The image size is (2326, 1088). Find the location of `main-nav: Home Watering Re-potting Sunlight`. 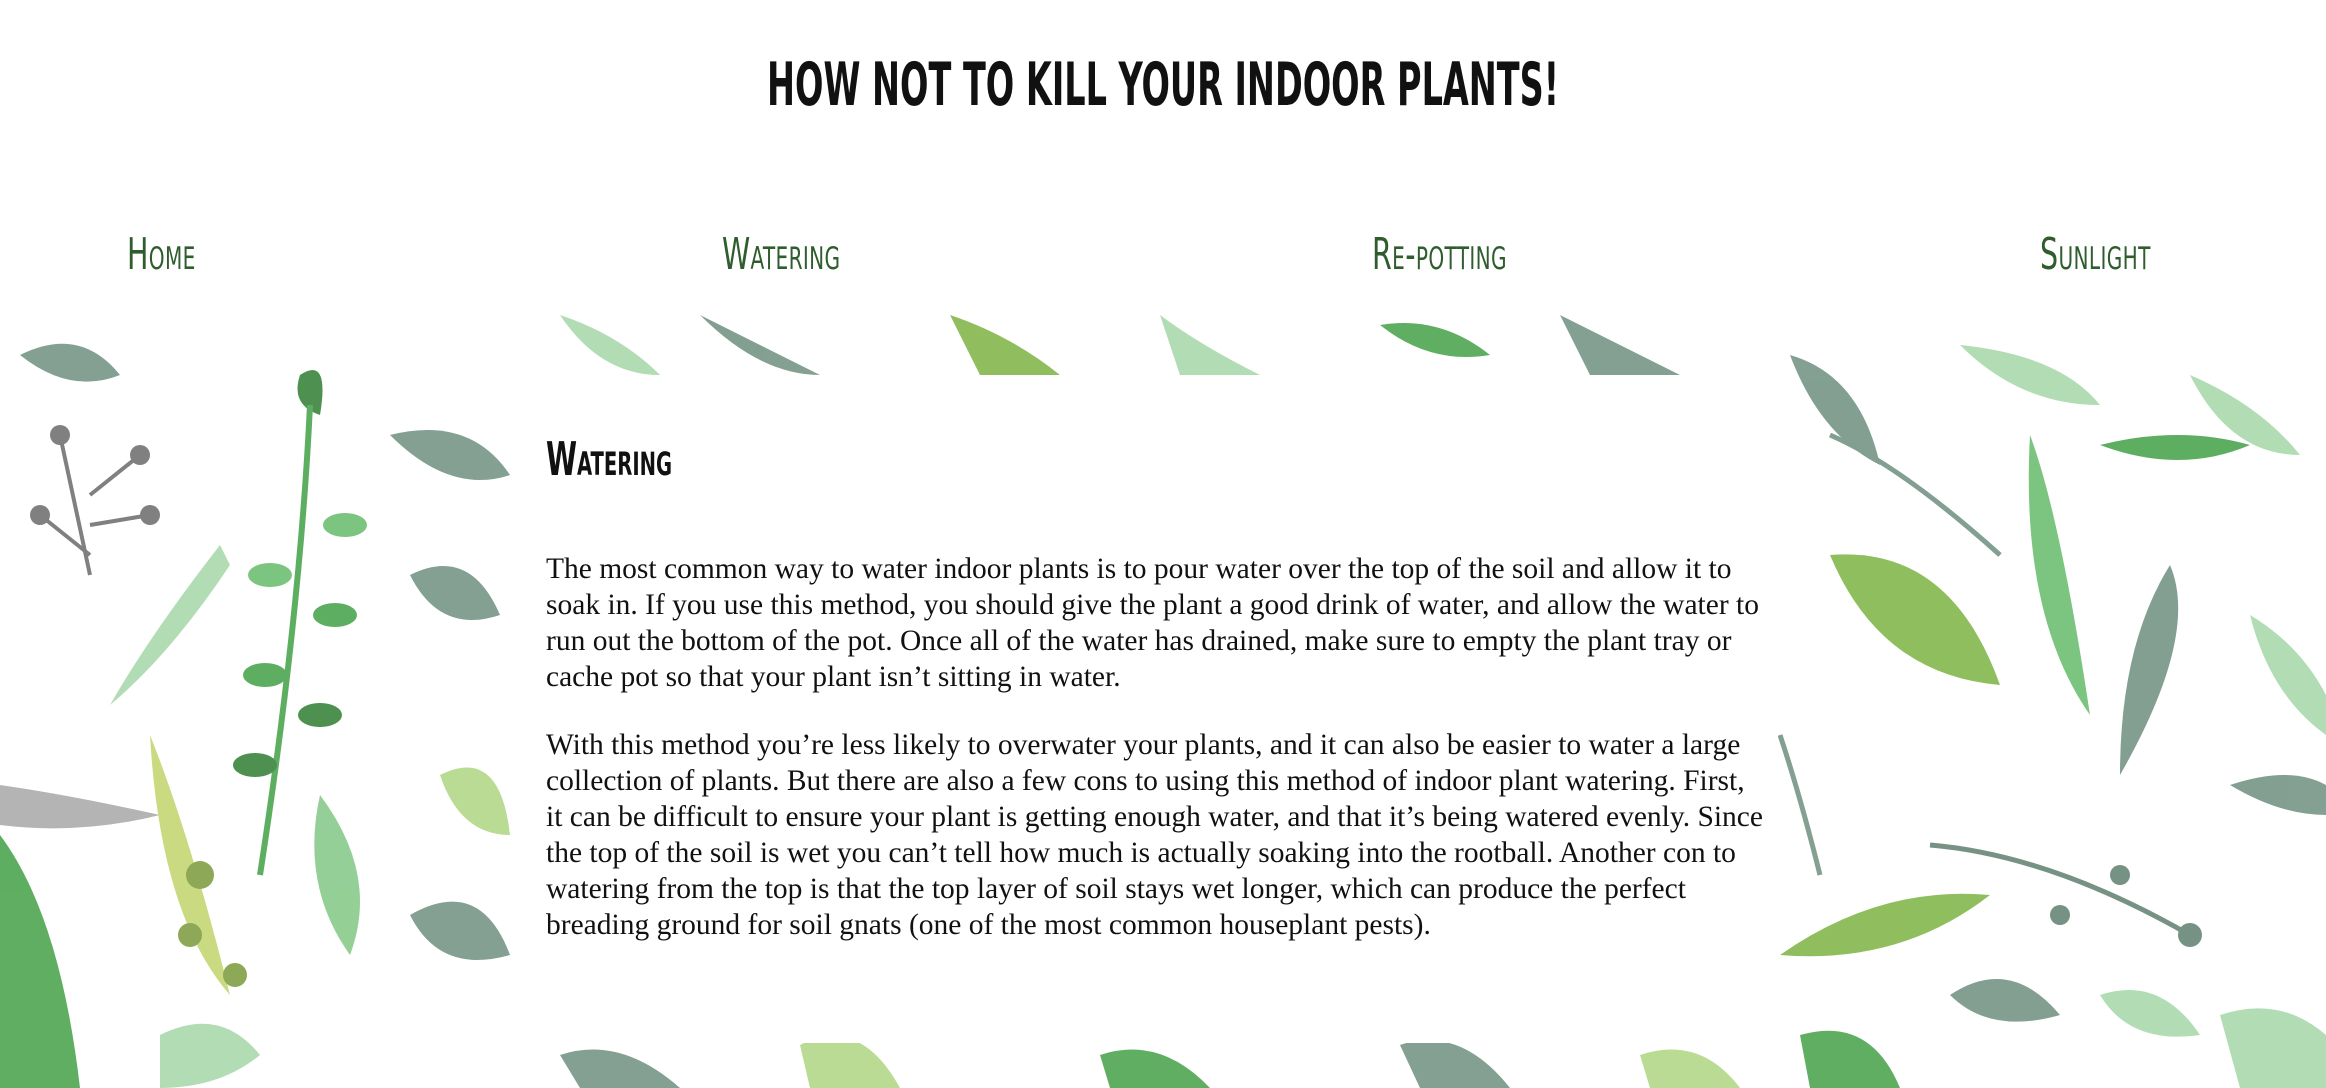

main-nav: Home Watering Re-potting Sunlight is located at coordinates (1163, 255).